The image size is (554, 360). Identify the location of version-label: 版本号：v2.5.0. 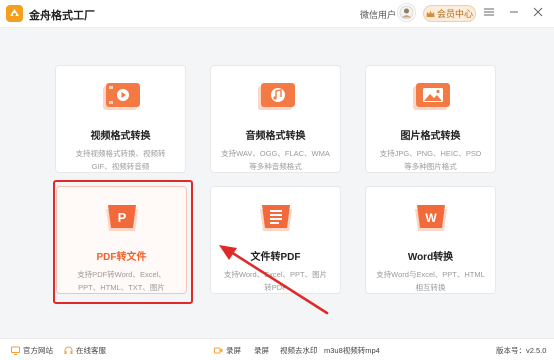
(521, 350).